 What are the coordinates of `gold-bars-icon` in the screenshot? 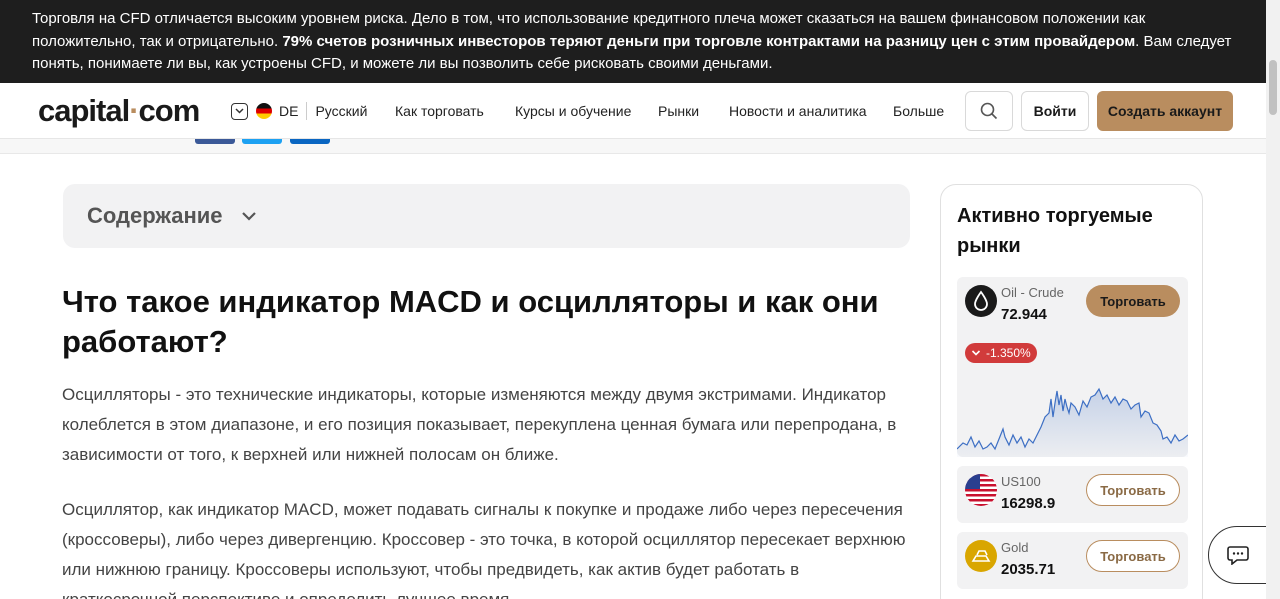 It's located at (981, 556).